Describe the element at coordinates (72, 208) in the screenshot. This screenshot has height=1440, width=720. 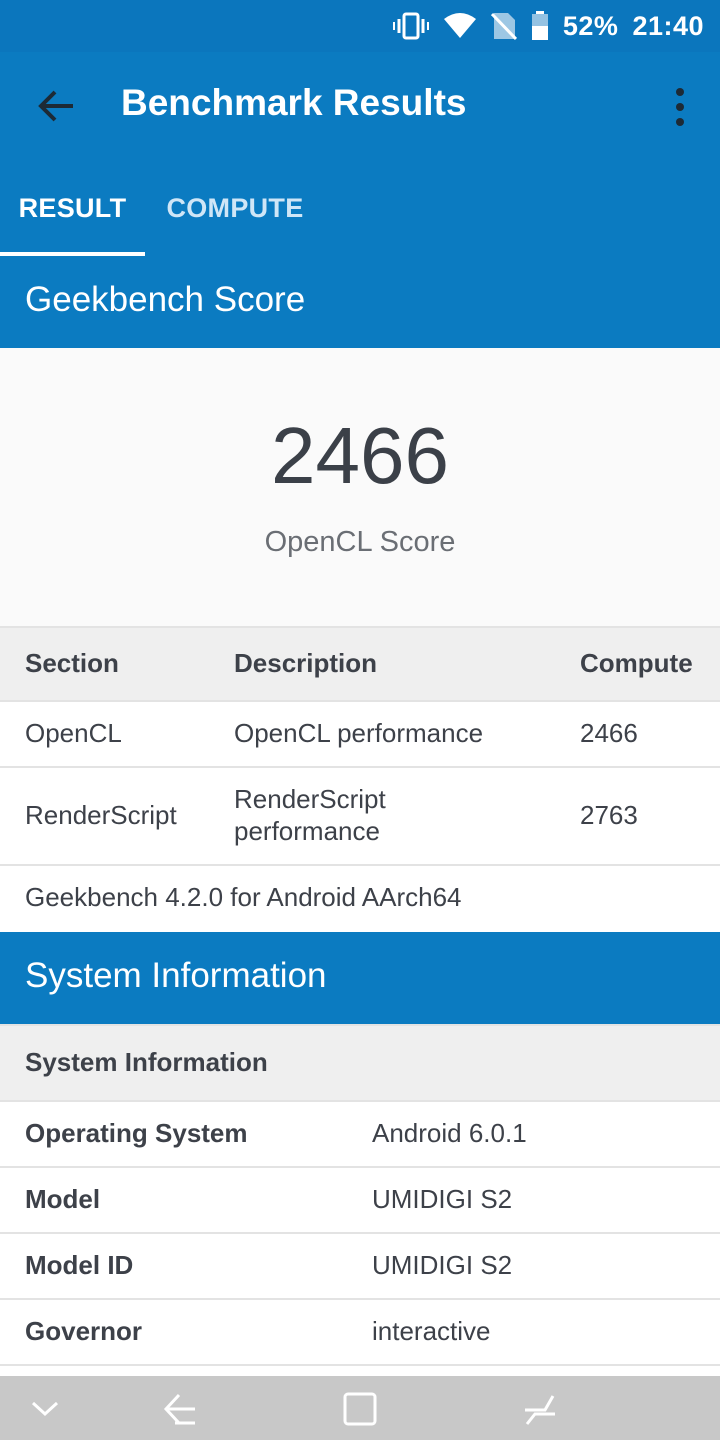
I see `tab-result: RESULT` at that location.